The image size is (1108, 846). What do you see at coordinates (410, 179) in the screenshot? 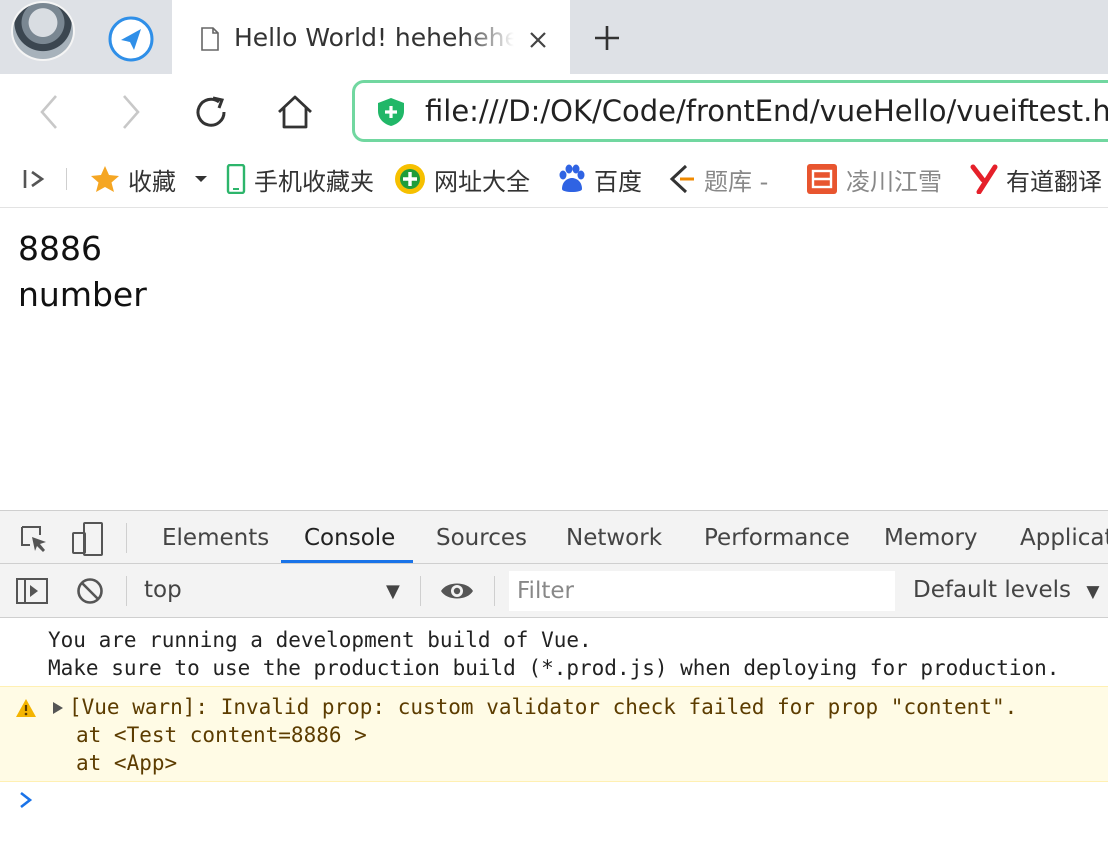
I see `web-directory-icon` at bounding box center [410, 179].